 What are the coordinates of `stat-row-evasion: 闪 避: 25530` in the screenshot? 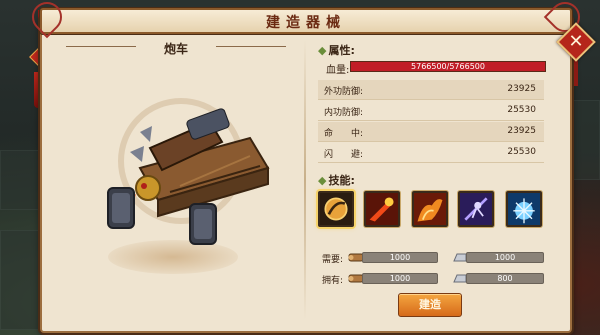 It's located at (431, 153).